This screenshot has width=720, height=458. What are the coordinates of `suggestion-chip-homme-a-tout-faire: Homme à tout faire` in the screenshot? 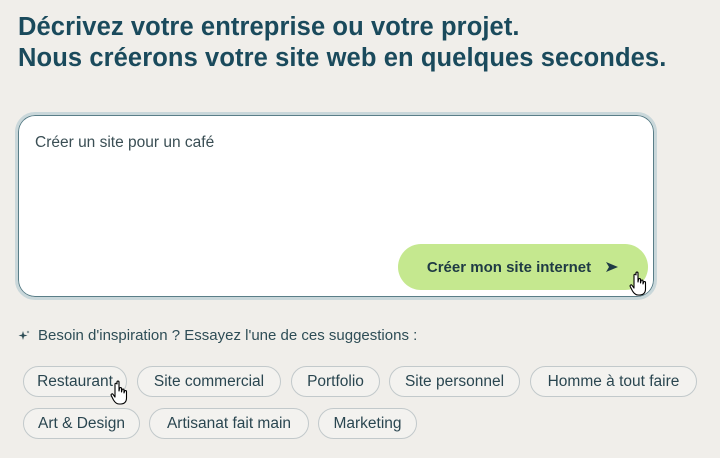 It's located at (613, 381).